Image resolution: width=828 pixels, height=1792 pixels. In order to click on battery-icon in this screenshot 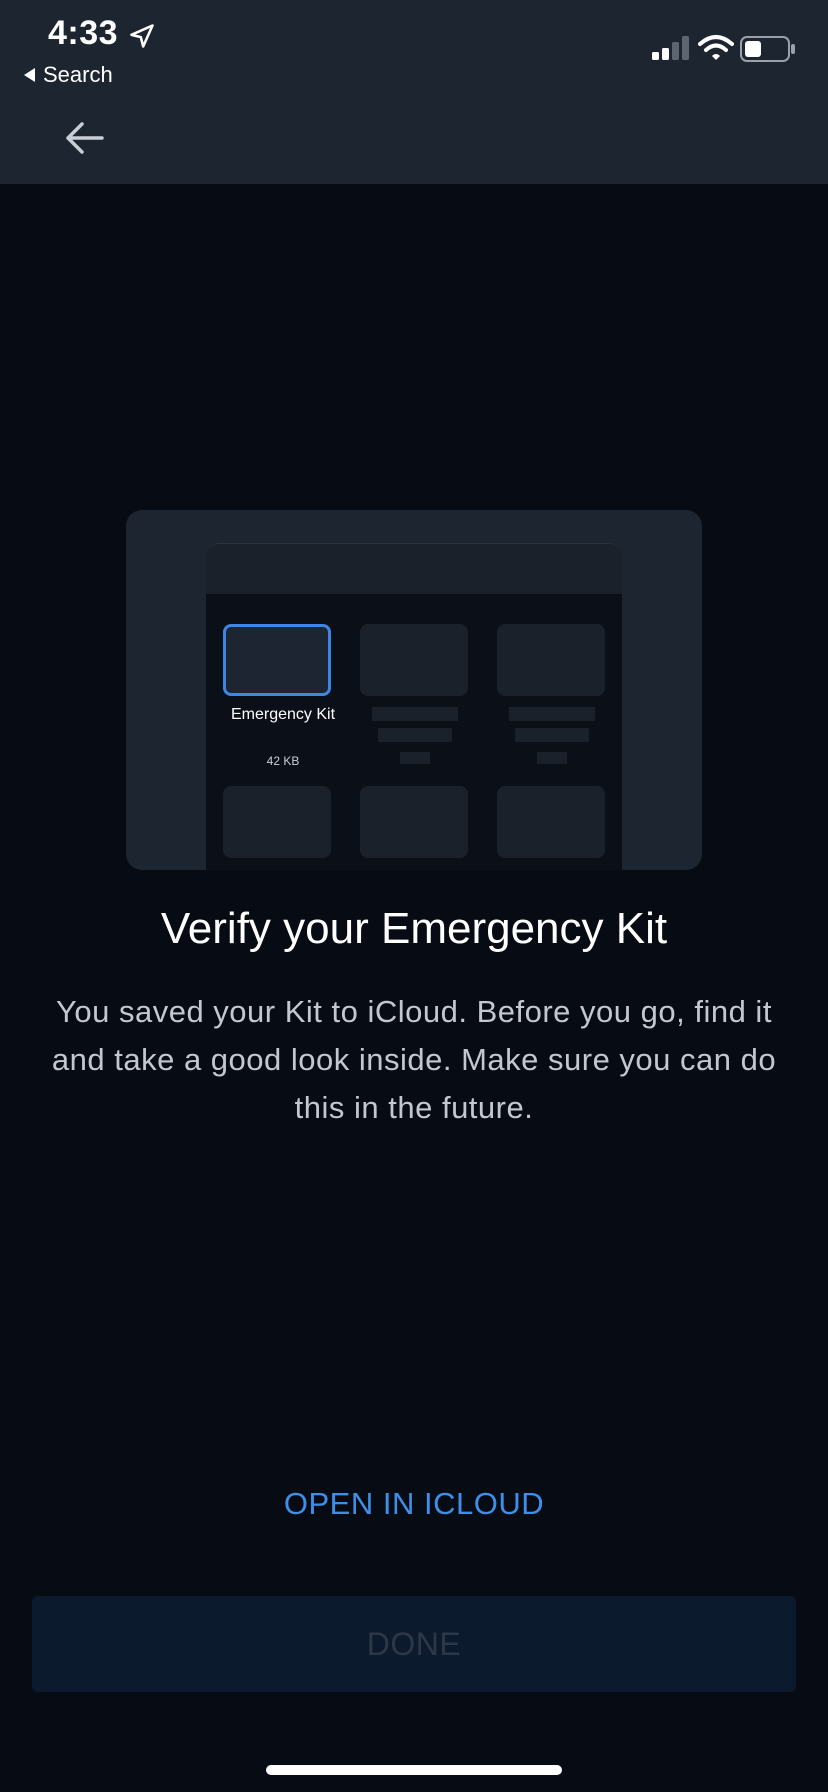, I will do `click(767, 49)`.